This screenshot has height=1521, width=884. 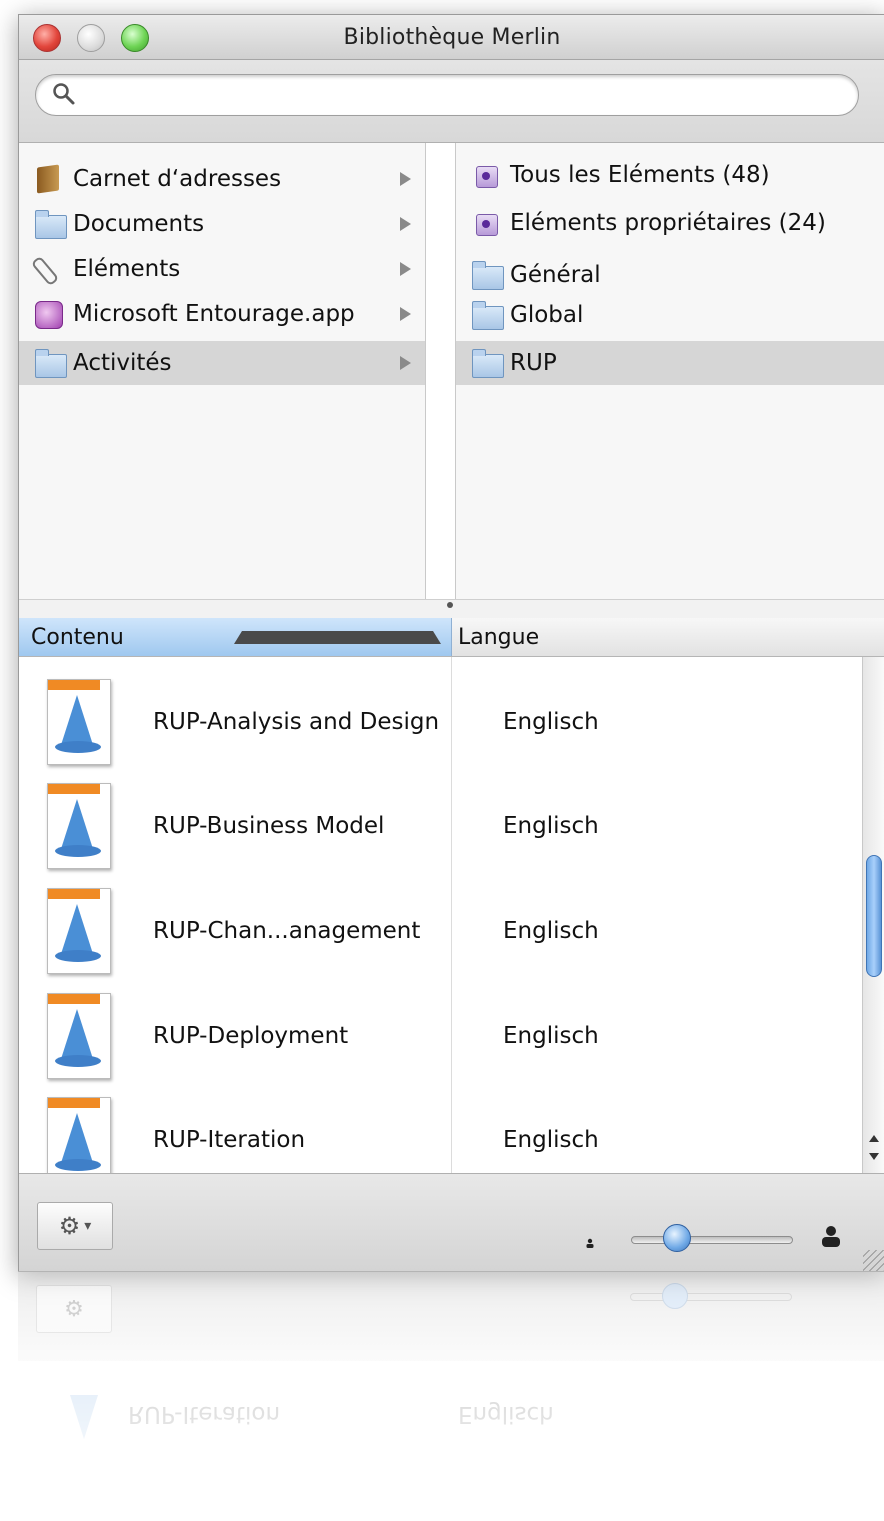 I want to click on sort-ascending-icon, so click(x=337, y=637).